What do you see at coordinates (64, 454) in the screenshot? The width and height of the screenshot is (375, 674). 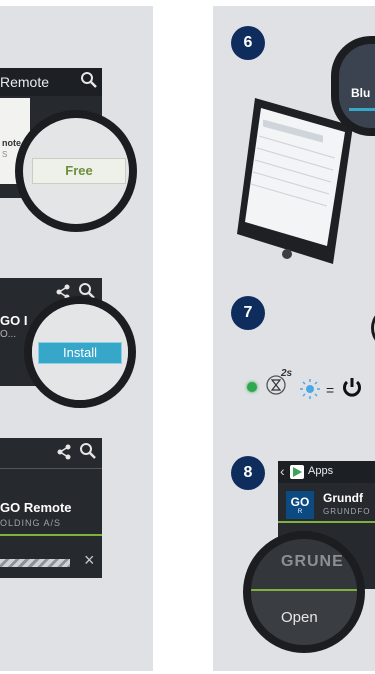 I see `share-icon` at bounding box center [64, 454].